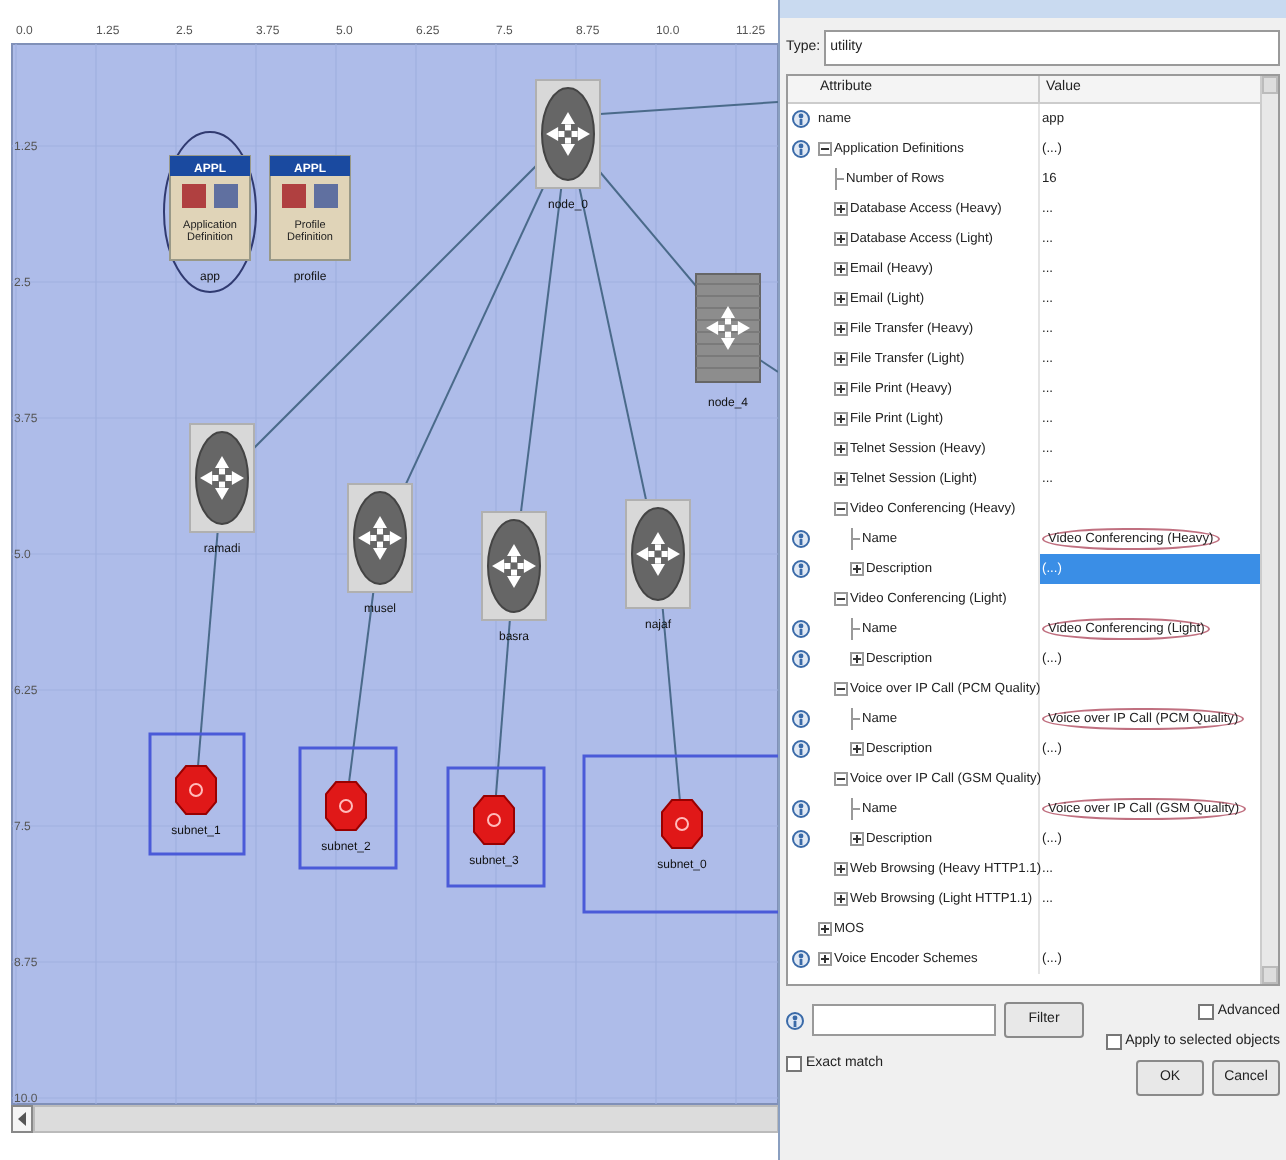 The width and height of the screenshot is (1286, 1160). What do you see at coordinates (22, 1119) in the screenshot?
I see `scroll-left-button` at bounding box center [22, 1119].